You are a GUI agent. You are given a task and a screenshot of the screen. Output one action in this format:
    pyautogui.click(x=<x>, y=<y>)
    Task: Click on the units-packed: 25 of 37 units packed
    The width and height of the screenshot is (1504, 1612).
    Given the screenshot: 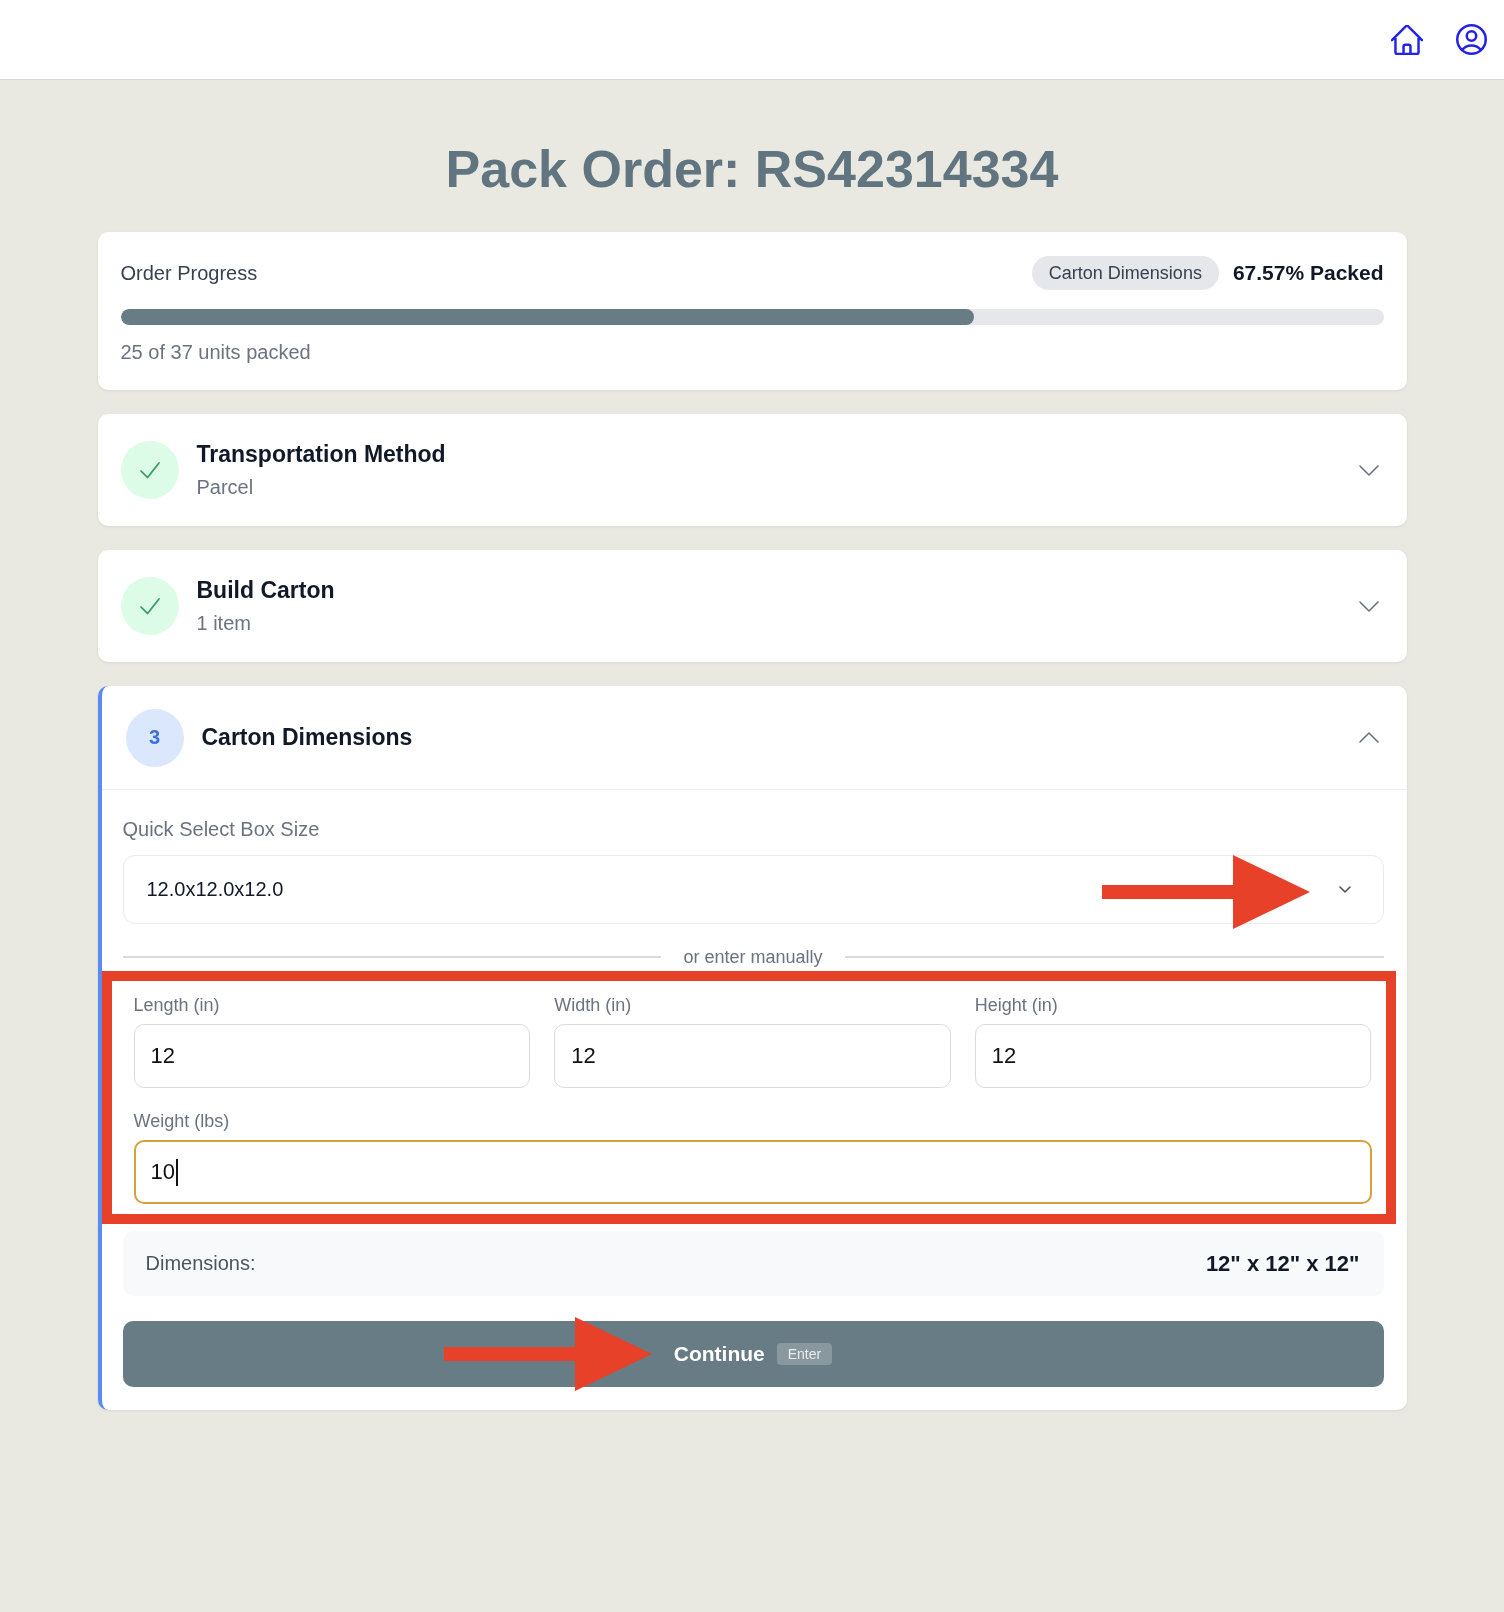 What is the action you would take?
    pyautogui.click(x=216, y=352)
    